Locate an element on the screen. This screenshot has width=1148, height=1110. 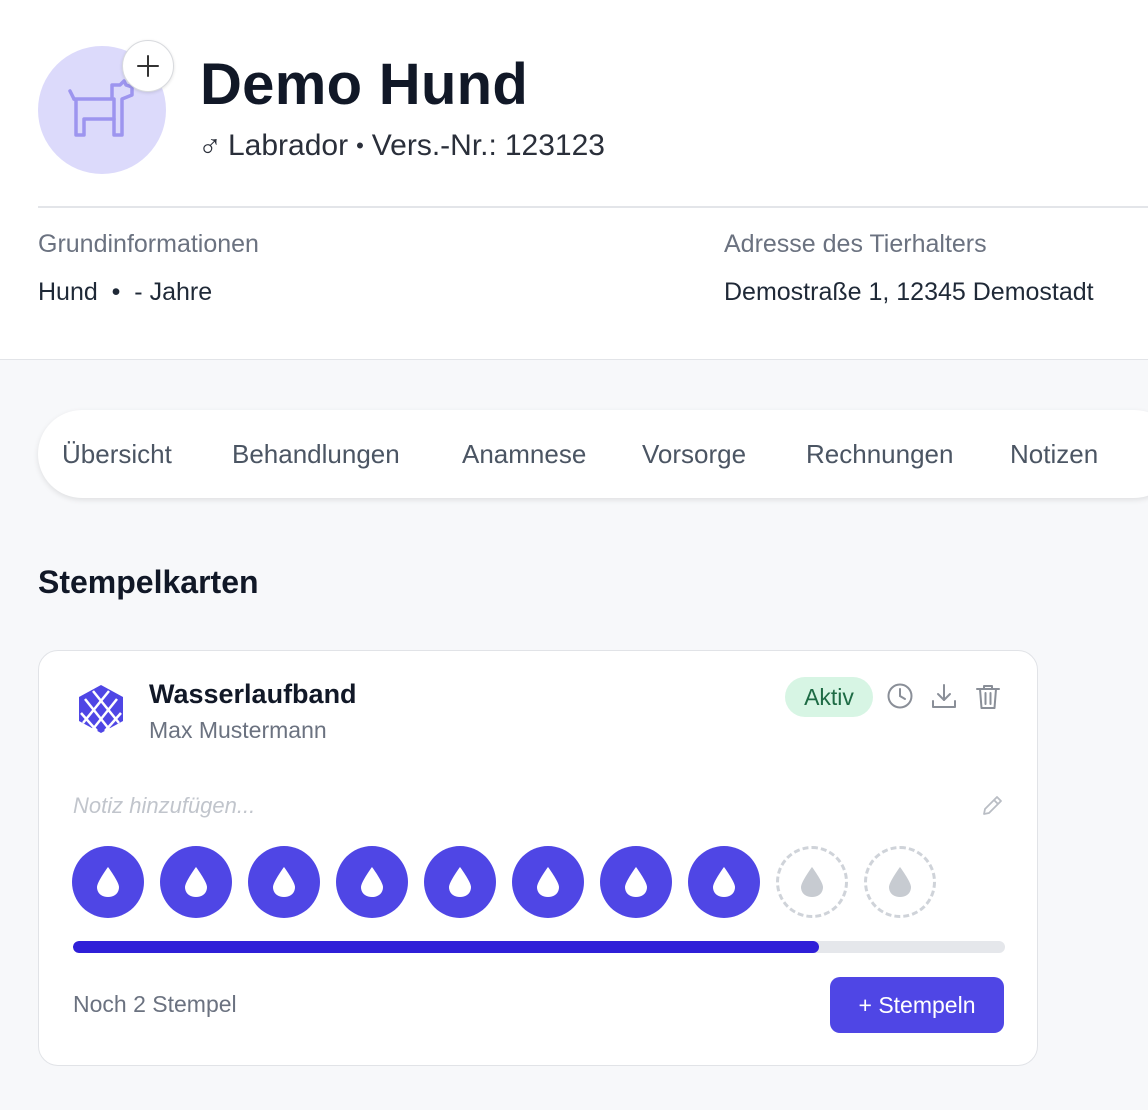
card-logo-icon is located at coordinates (101, 709).